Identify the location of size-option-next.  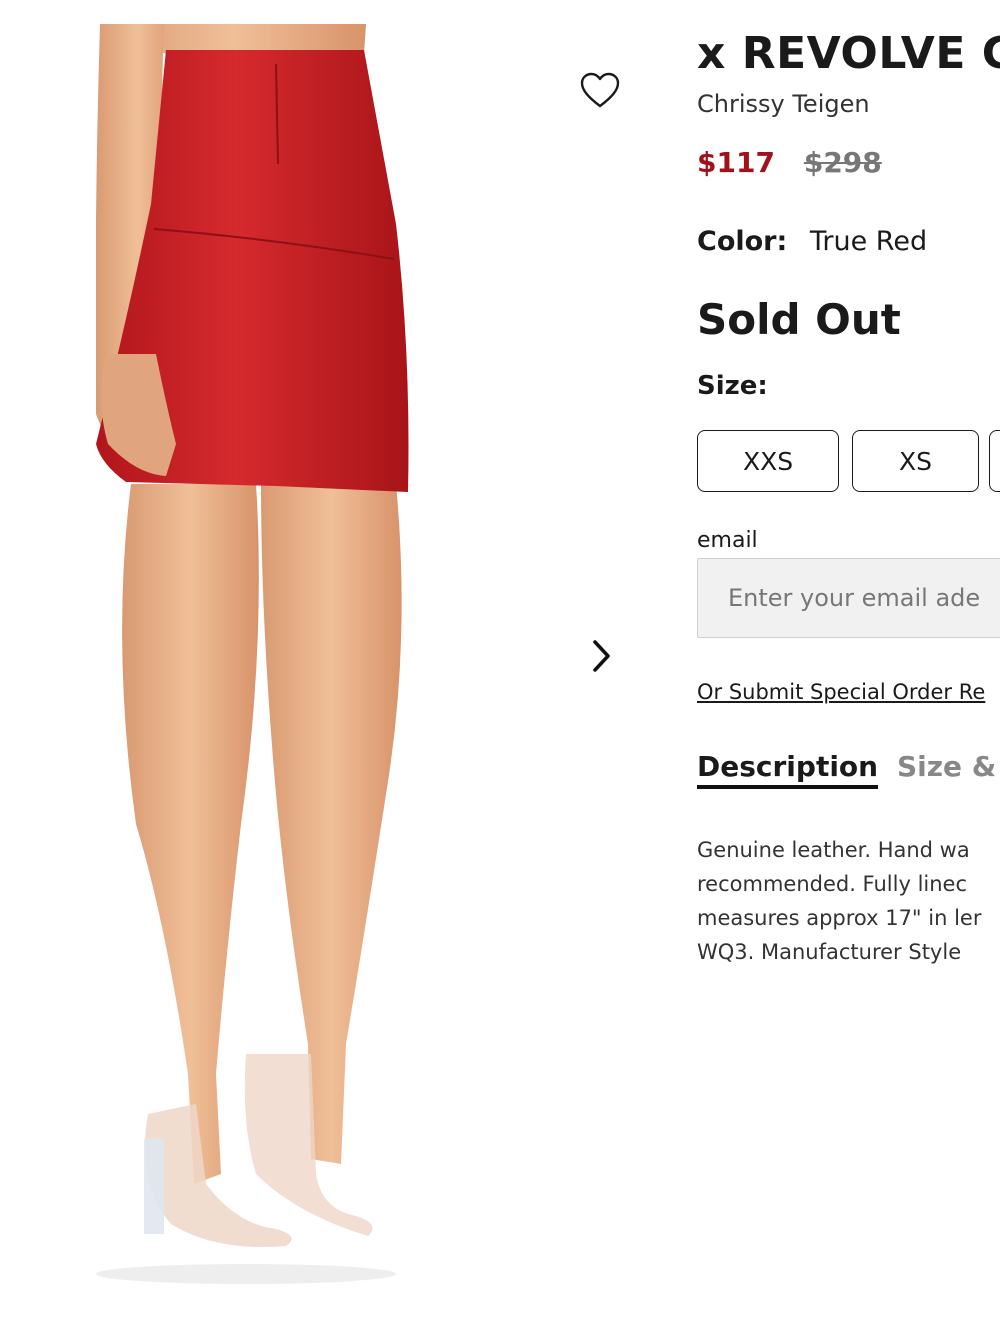
(994, 461).